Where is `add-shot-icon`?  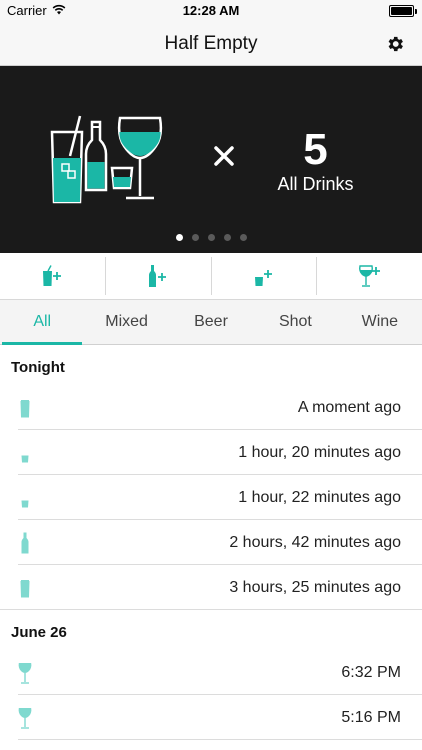 add-shot-icon is located at coordinates (263, 278).